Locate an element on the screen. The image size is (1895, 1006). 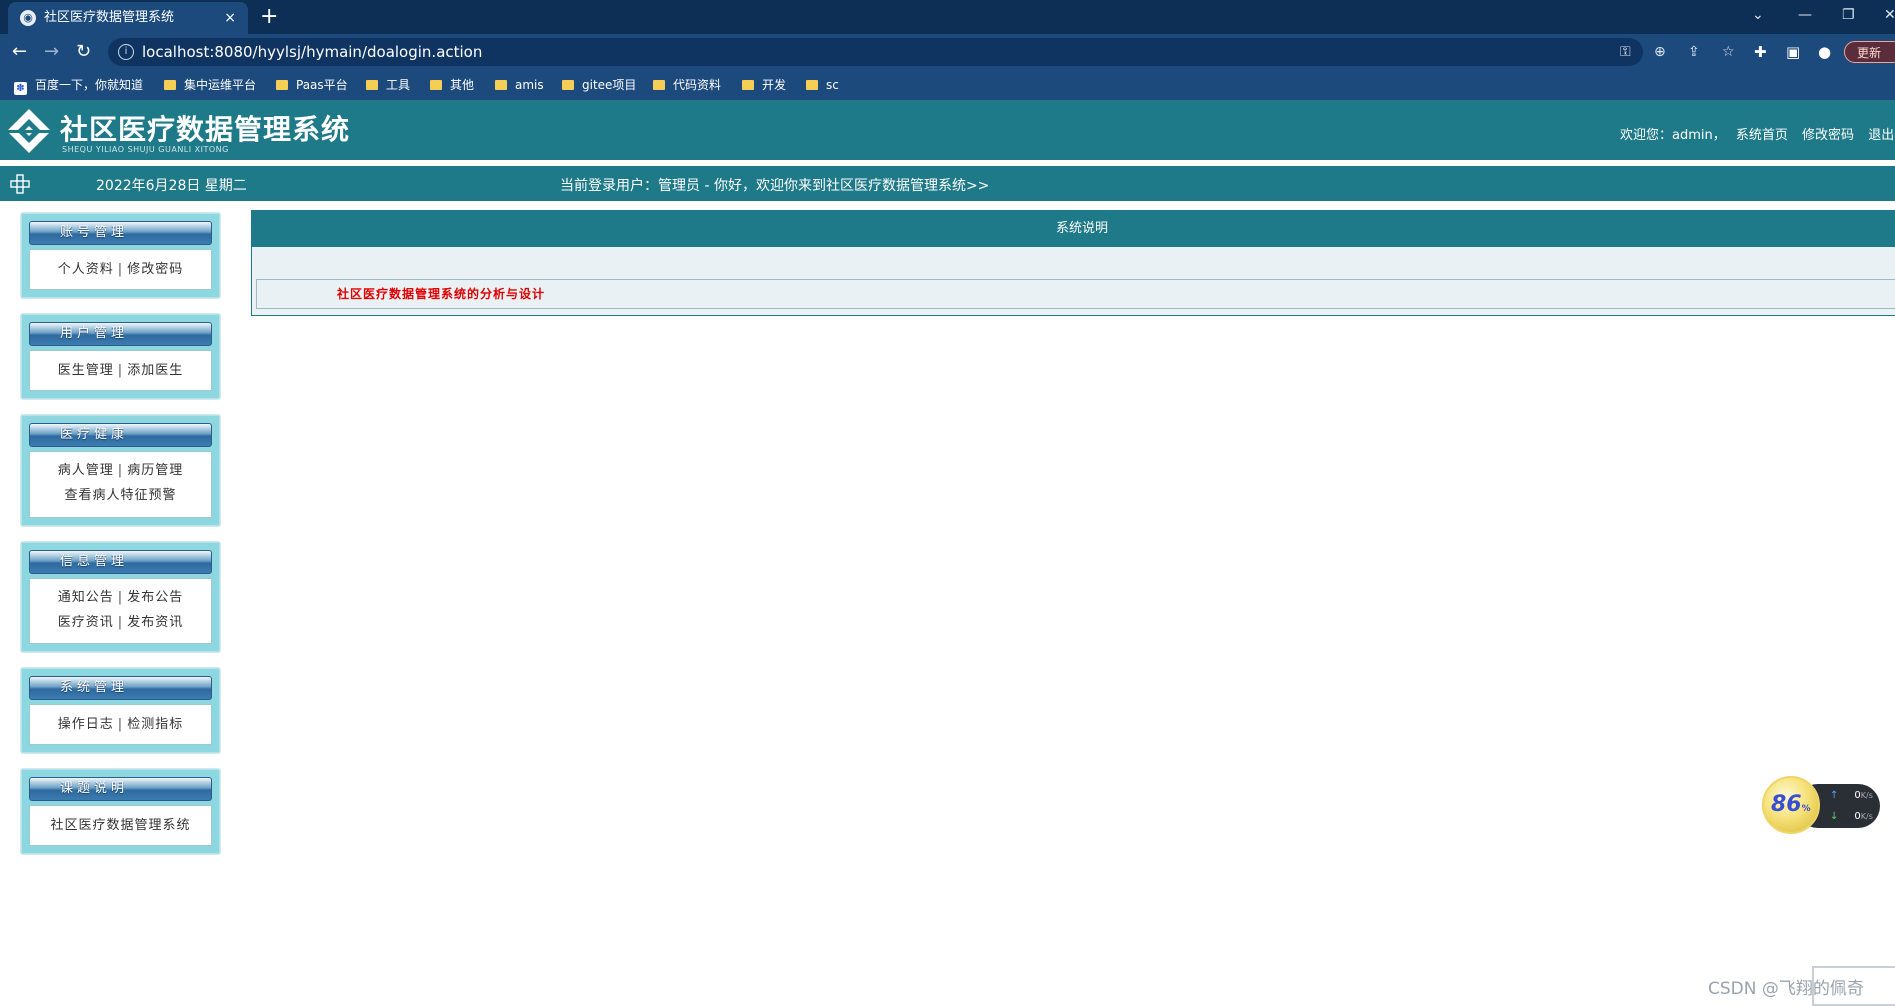
sidebar-section-body: 个人资料 | 修改密码 is located at coordinates (120, 269).